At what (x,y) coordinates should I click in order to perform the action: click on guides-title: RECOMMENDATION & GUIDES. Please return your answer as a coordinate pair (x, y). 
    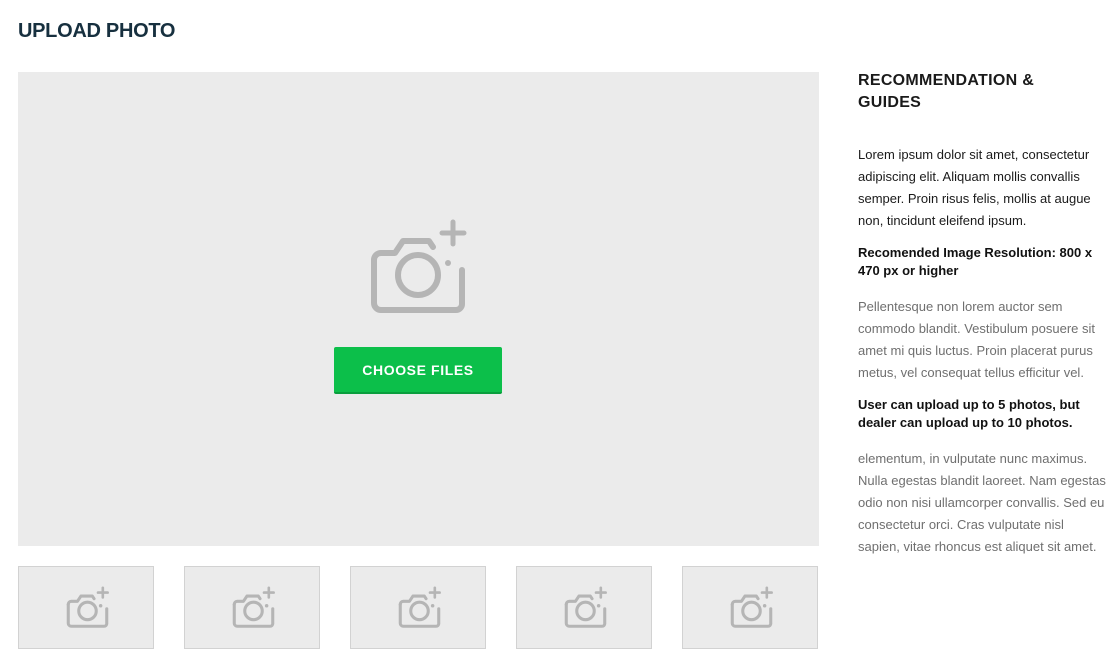
    Looking at the image, I should click on (946, 91).